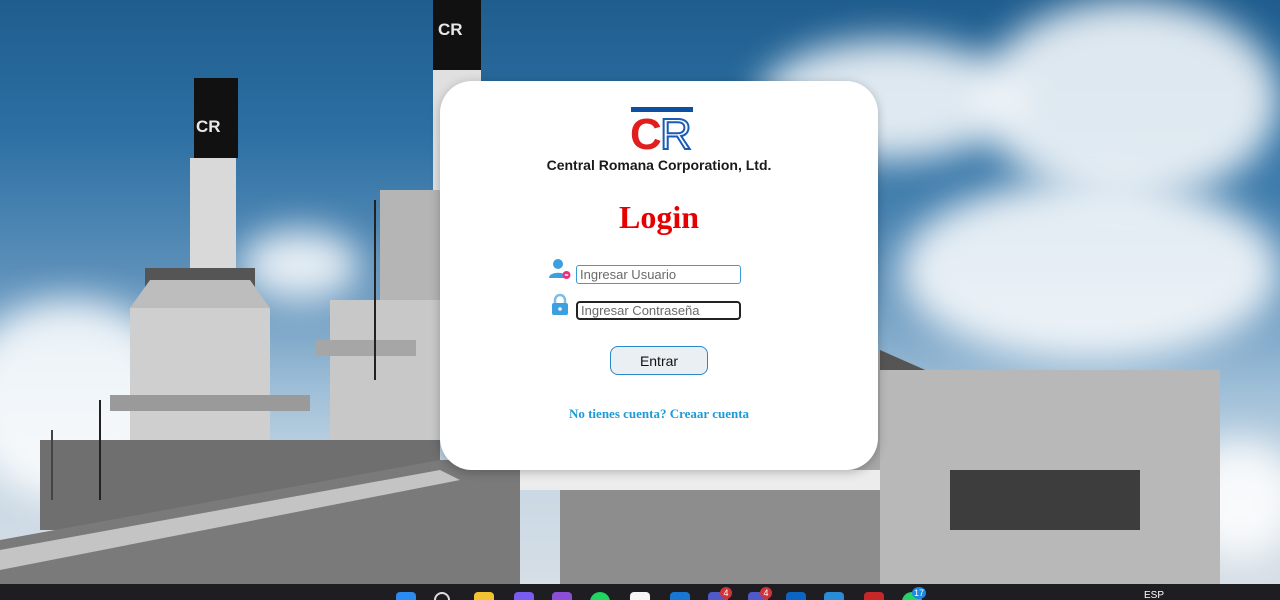  What do you see at coordinates (659, 217) in the screenshot?
I see `login-title: Login` at bounding box center [659, 217].